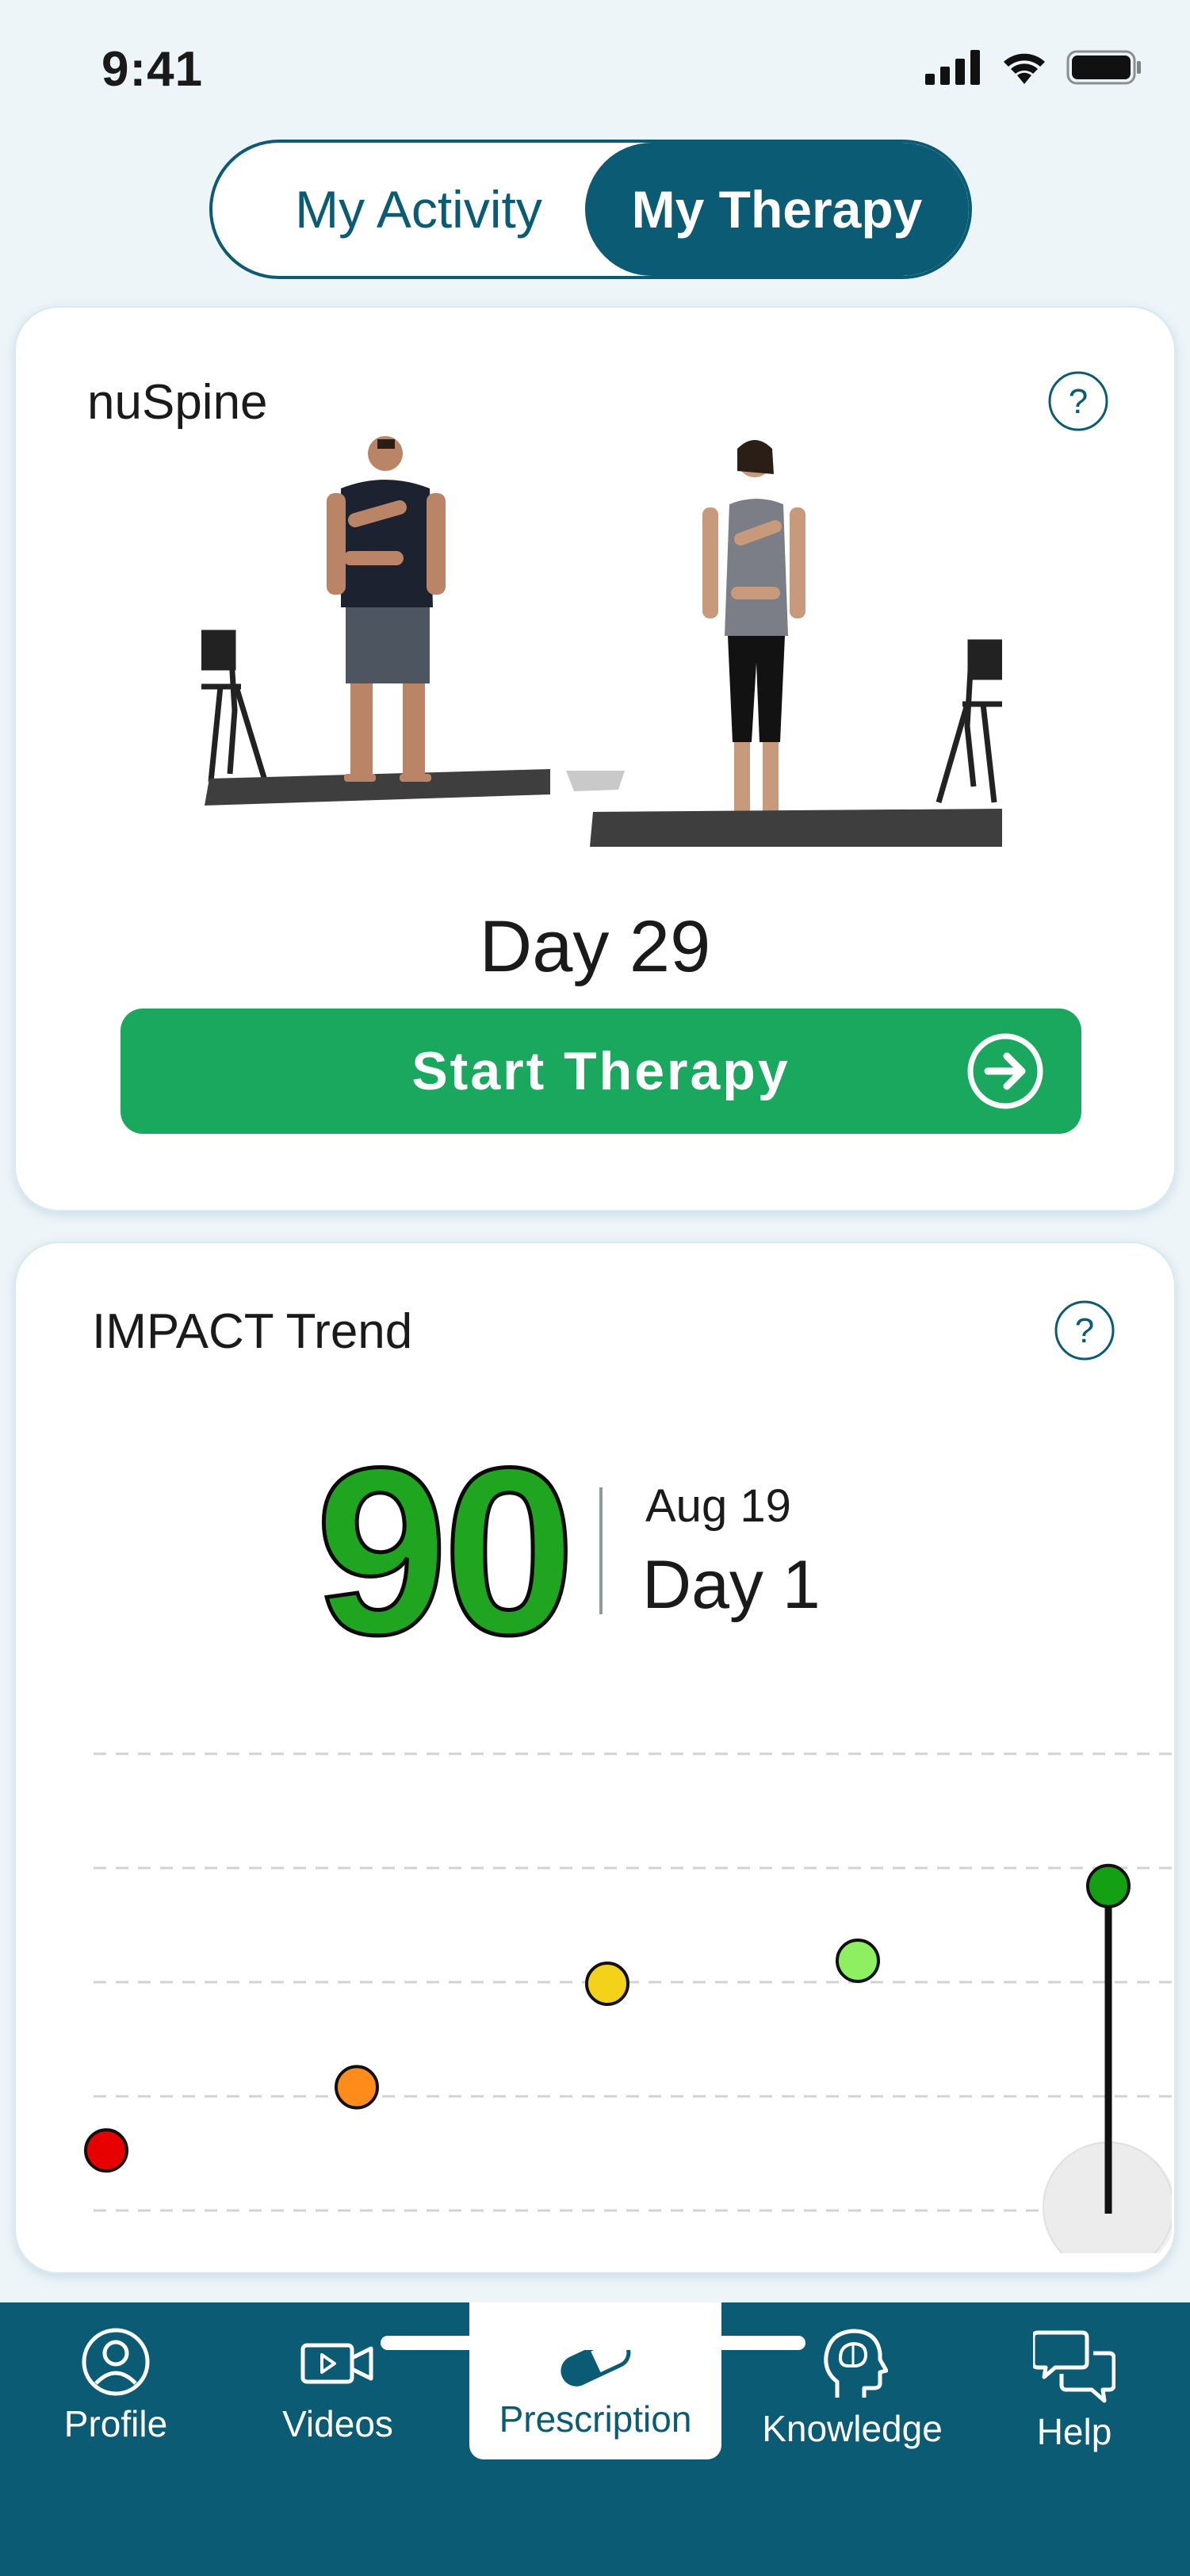  What do you see at coordinates (856, 2363) in the screenshot?
I see `brain-head-icon` at bounding box center [856, 2363].